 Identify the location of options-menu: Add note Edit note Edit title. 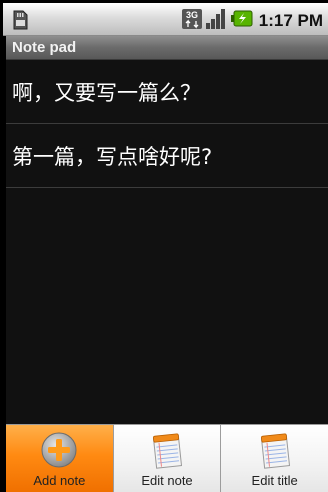
(167, 458).